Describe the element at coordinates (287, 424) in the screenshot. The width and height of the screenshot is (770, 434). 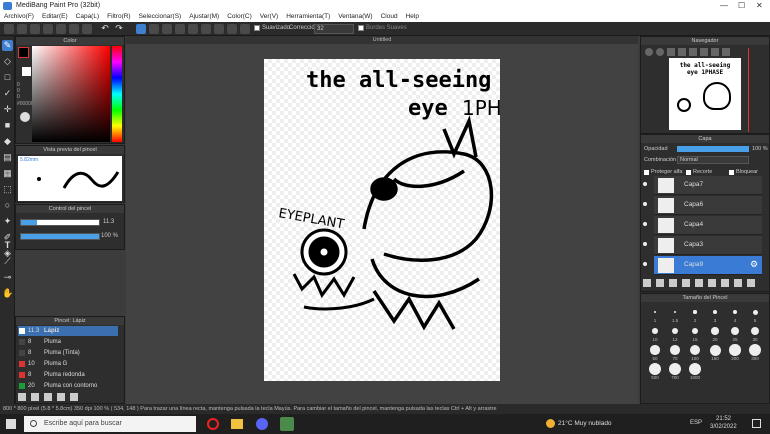
I see `medibang-taskbar-icon` at that location.